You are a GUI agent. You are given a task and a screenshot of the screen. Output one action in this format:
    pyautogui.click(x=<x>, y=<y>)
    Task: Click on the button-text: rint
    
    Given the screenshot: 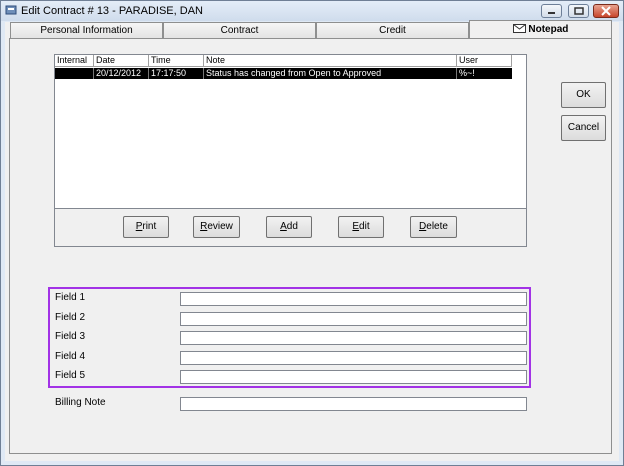 What is the action you would take?
    pyautogui.click(x=149, y=226)
    